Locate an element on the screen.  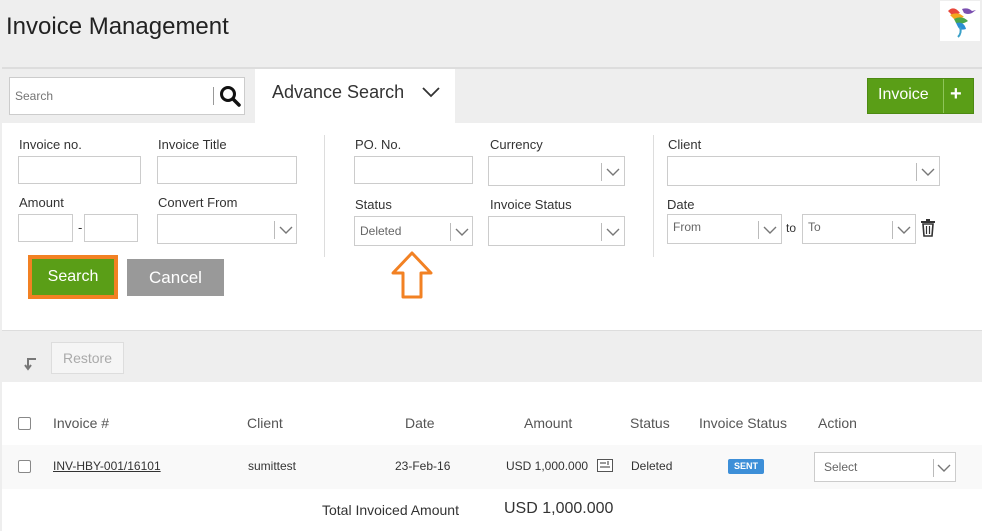
status-select: Deleted is located at coordinates (413, 231).